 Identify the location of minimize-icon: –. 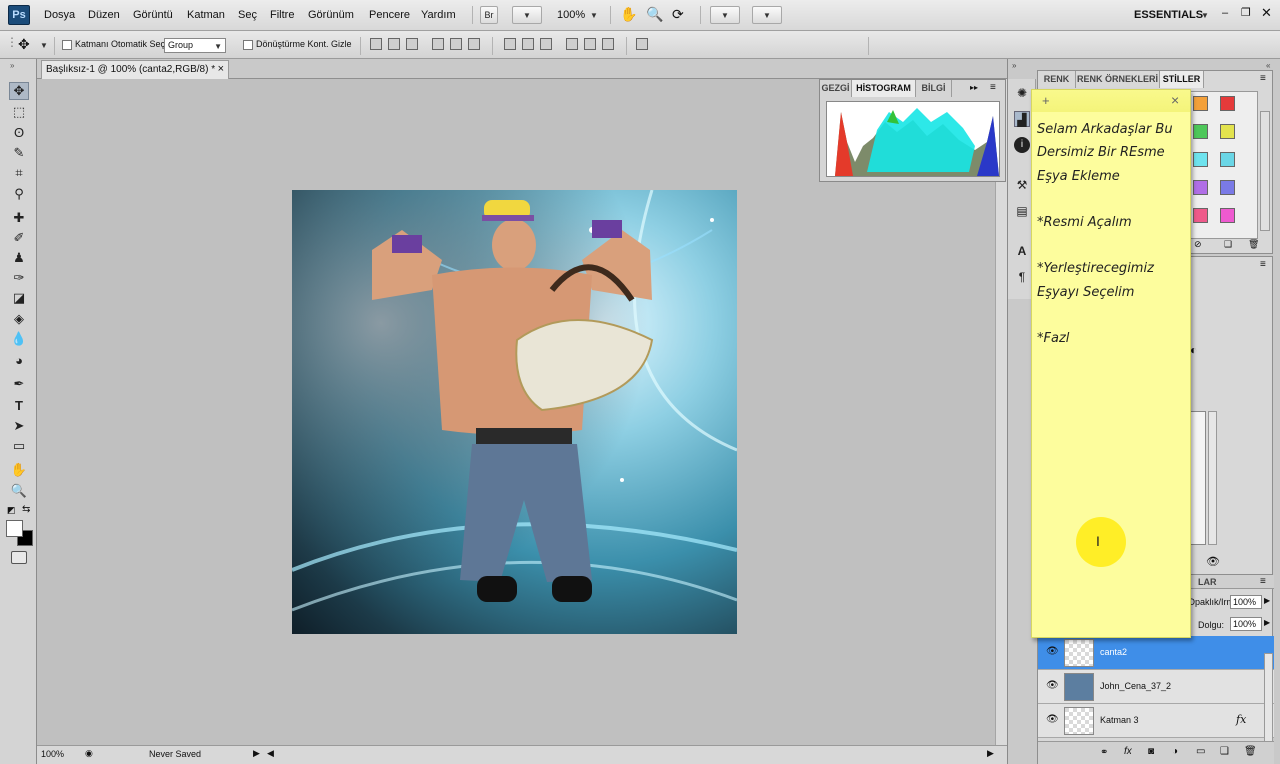
(1225, 13).